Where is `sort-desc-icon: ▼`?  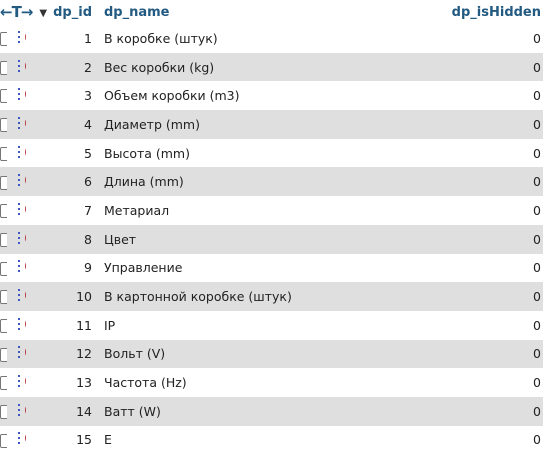
sort-desc-icon: ▼ is located at coordinates (43, 13).